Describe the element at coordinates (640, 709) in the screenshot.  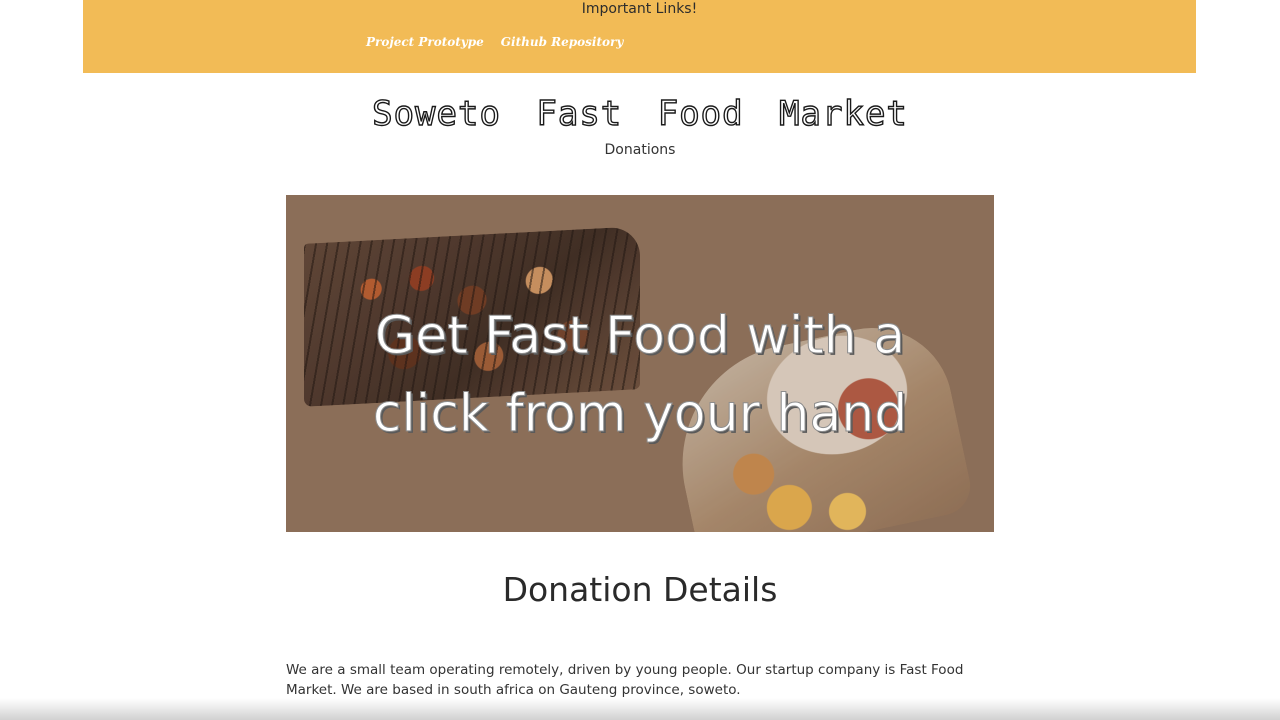
I see `bottom-edge-shadow` at that location.